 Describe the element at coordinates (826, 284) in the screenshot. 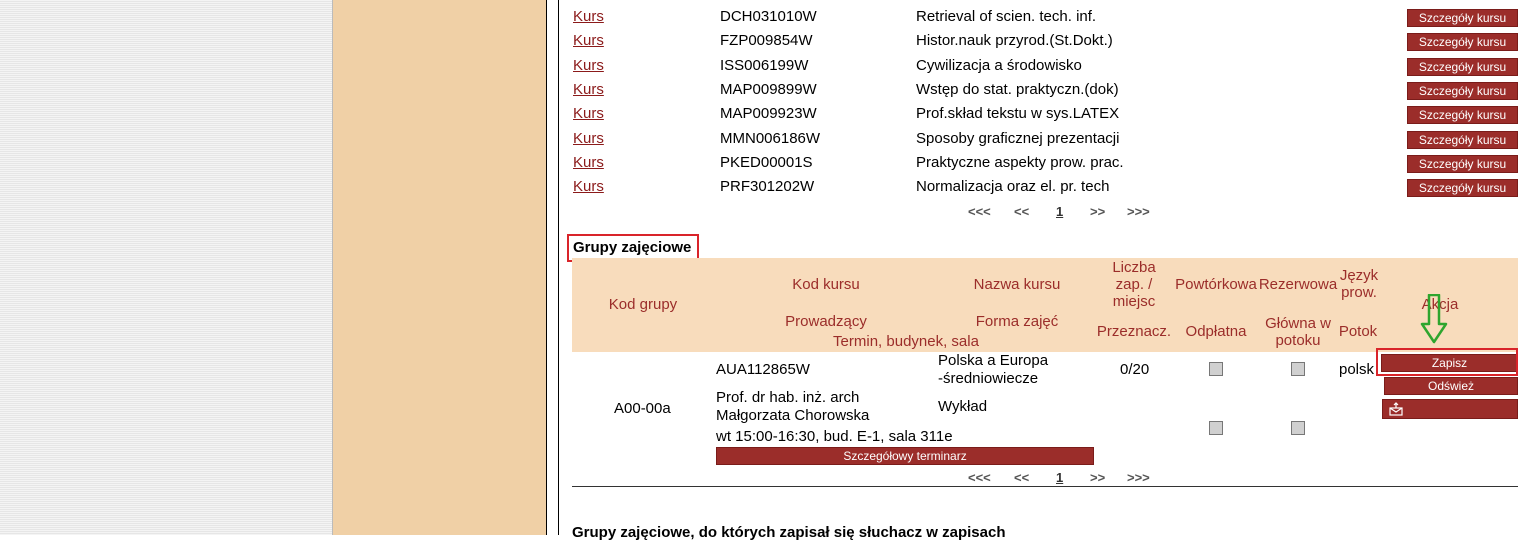

I see `header-kod-kursu: Kod kursu` at that location.